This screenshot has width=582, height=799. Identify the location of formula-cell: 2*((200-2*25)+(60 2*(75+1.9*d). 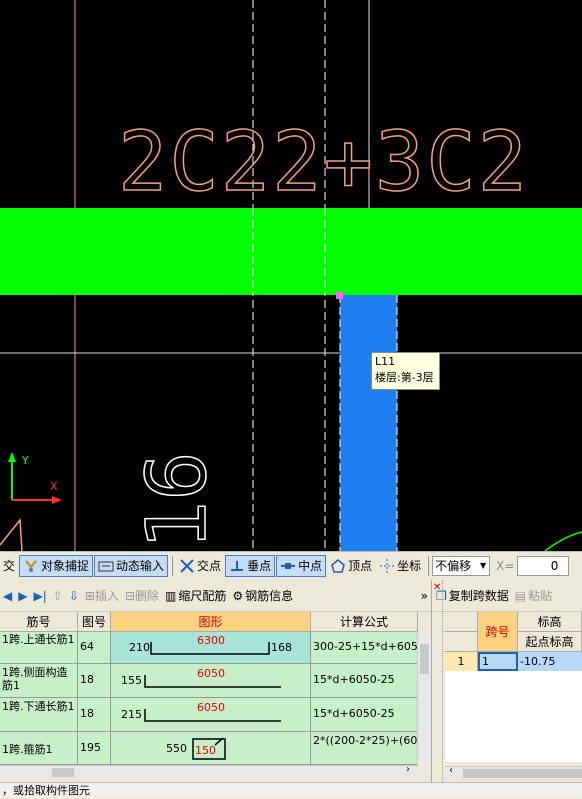
(364, 748).